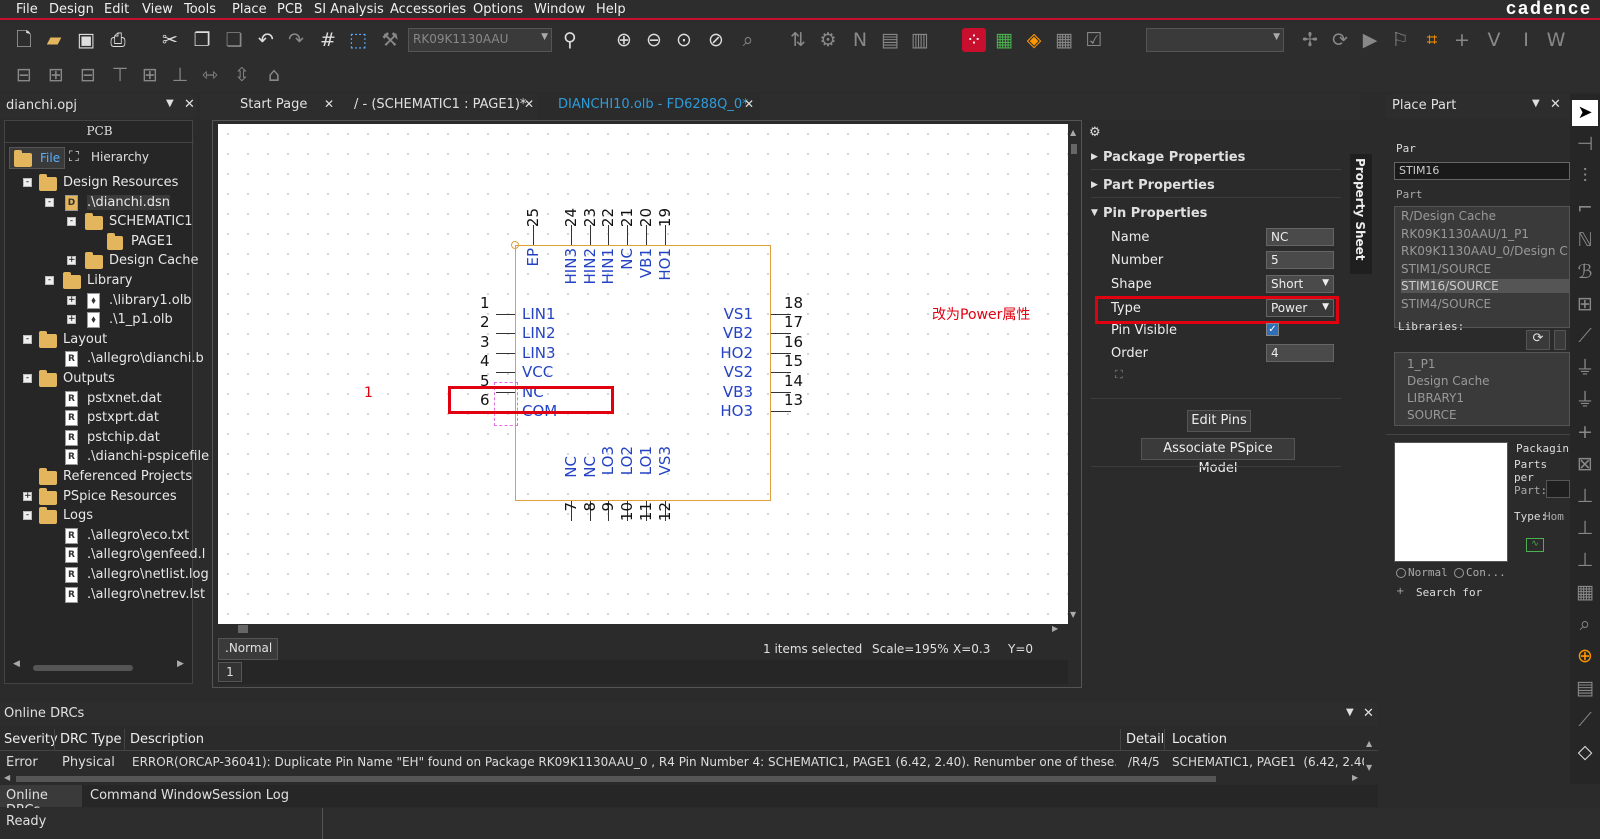 The width and height of the screenshot is (1600, 839). What do you see at coordinates (27, 9) in the screenshot?
I see `menu-file: File` at bounding box center [27, 9].